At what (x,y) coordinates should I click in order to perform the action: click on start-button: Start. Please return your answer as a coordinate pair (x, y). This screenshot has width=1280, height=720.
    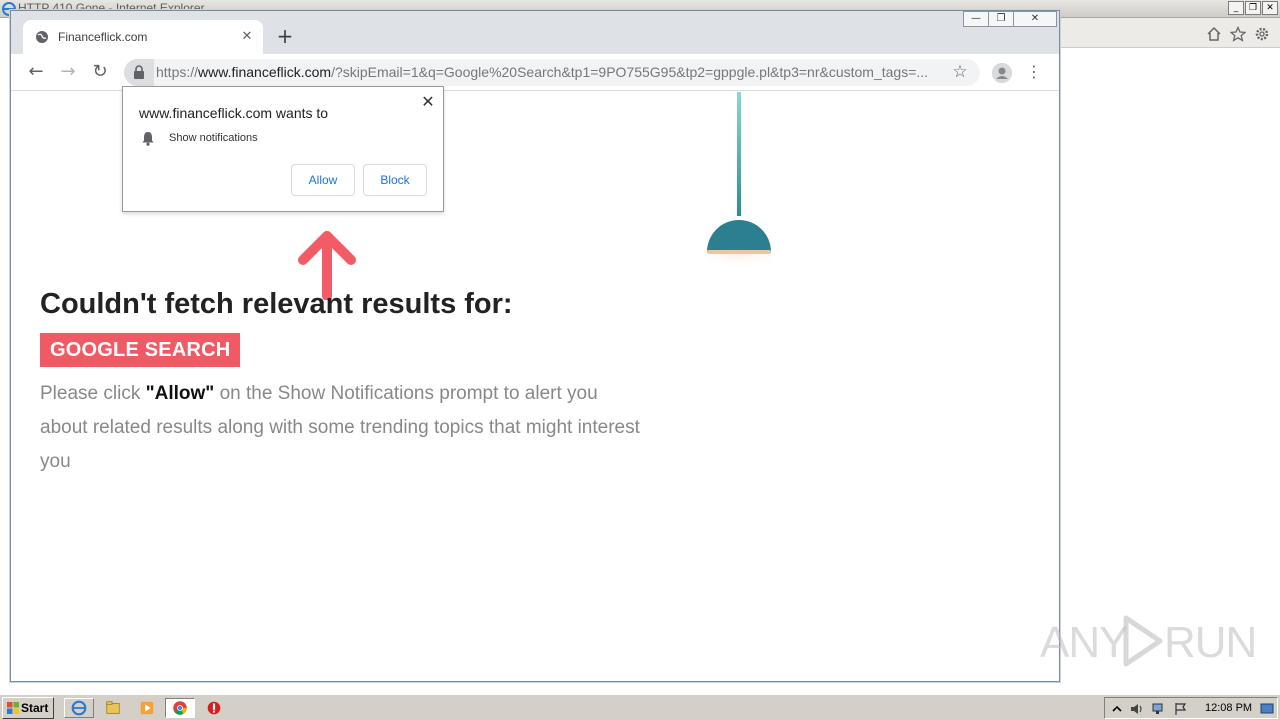
    Looking at the image, I should click on (28, 708).